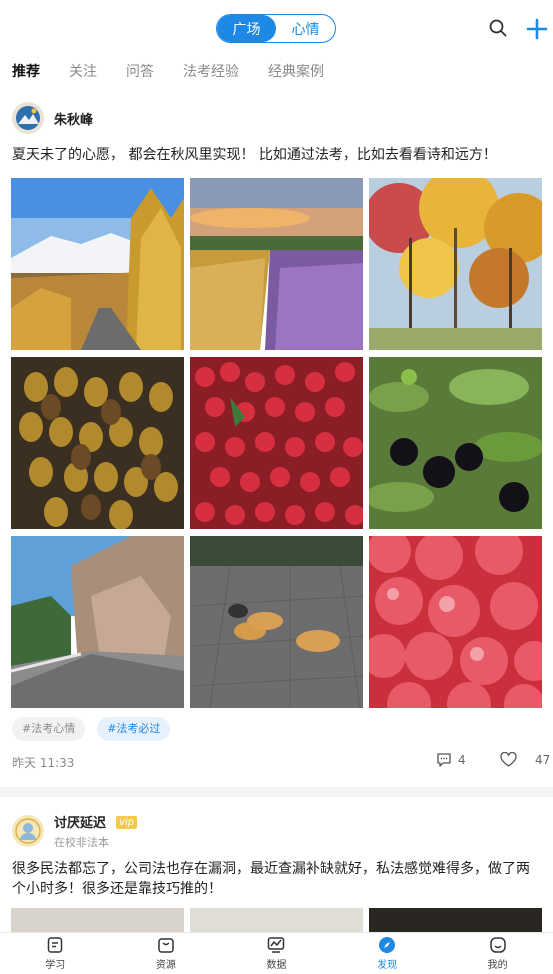 This screenshot has width=553, height=974. I want to click on segment-plaza: 广场, so click(246, 28).